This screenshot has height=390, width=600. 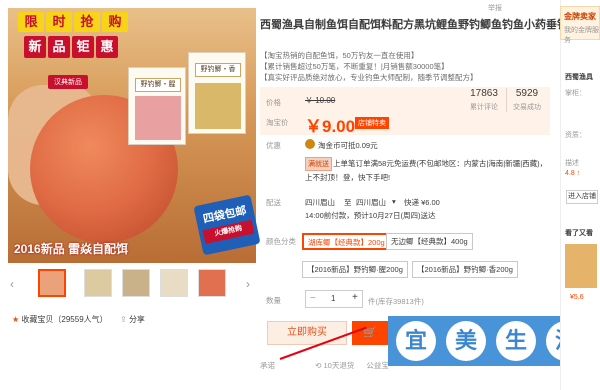 What do you see at coordinates (370, 333) in the screenshot?
I see `add-to-cart-button: 🛒` at bounding box center [370, 333].